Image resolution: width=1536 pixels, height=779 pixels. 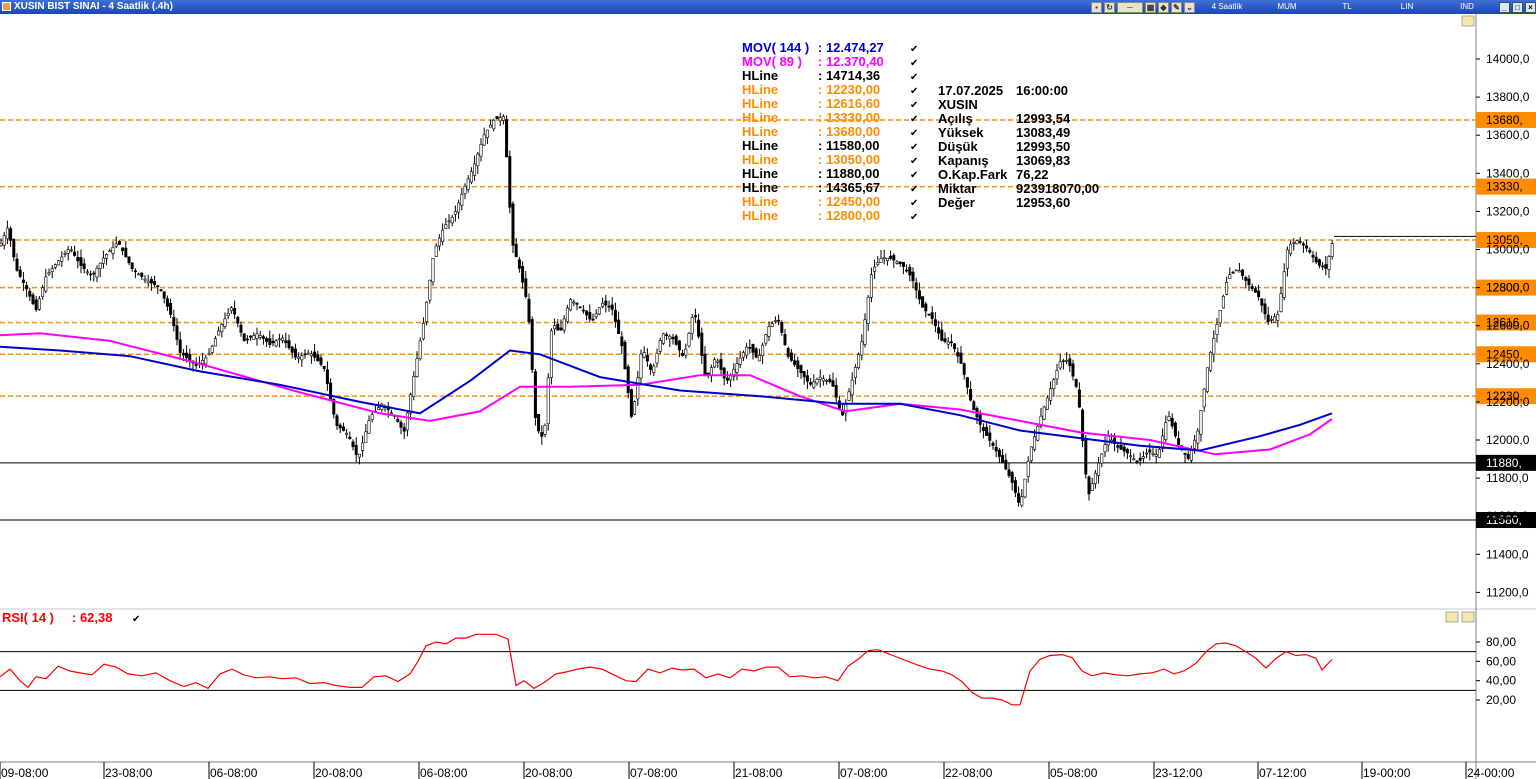 I want to click on hline-tag-label: 13330,, so click(x=1504, y=187).